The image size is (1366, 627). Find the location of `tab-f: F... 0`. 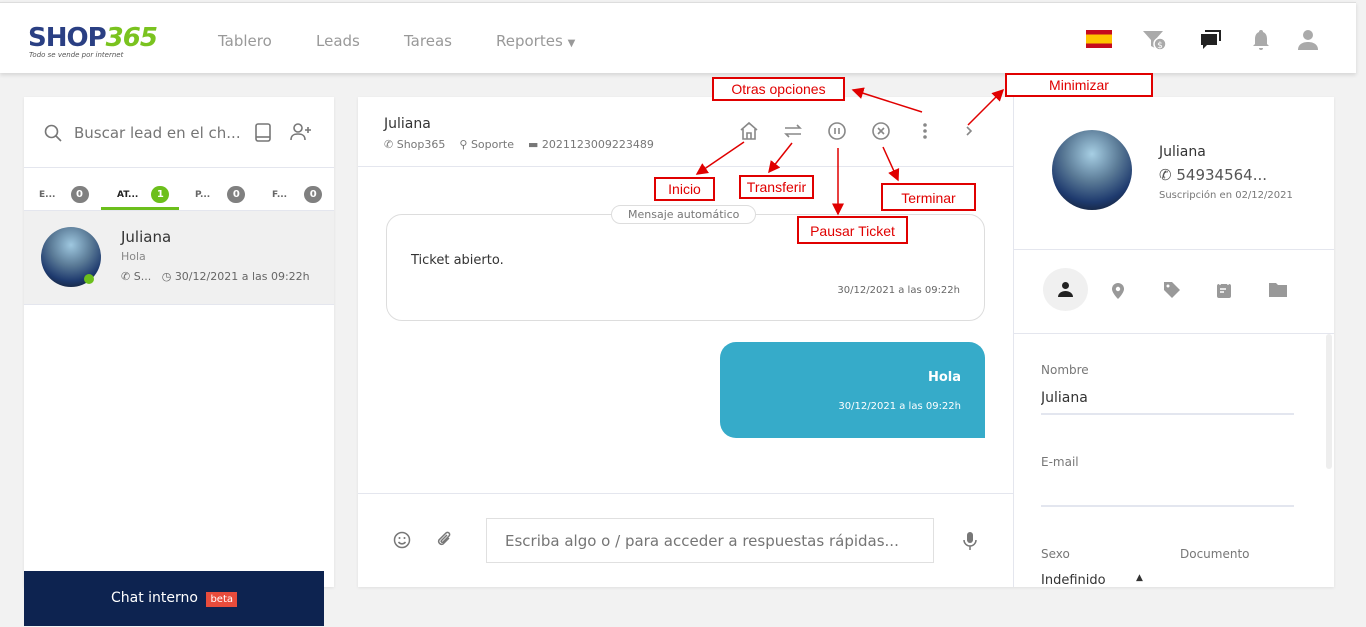

tab-f: F... 0 is located at coordinates (297, 192).